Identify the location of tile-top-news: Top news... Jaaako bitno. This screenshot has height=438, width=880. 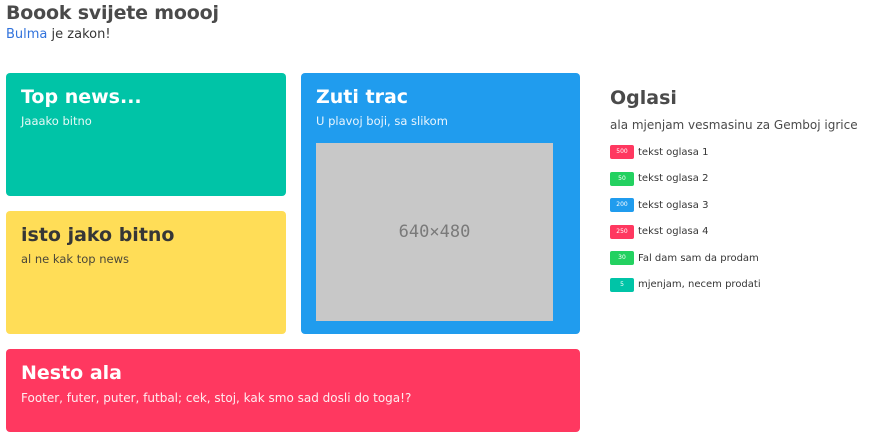
(146, 134).